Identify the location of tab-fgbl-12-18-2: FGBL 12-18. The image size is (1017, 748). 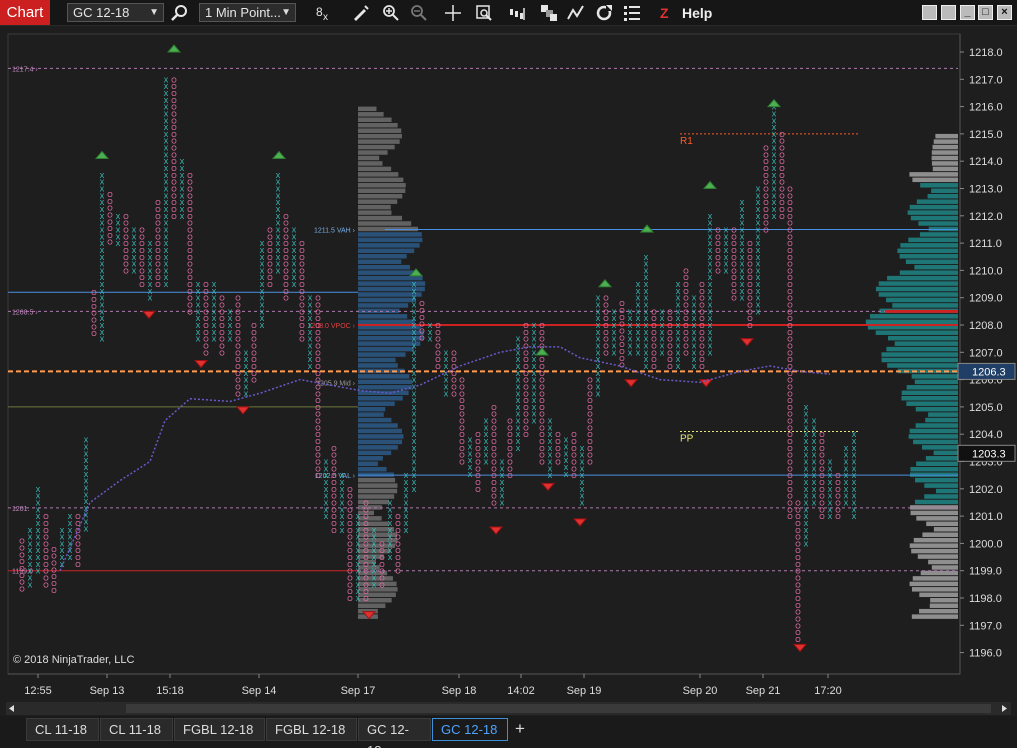
(311, 729).